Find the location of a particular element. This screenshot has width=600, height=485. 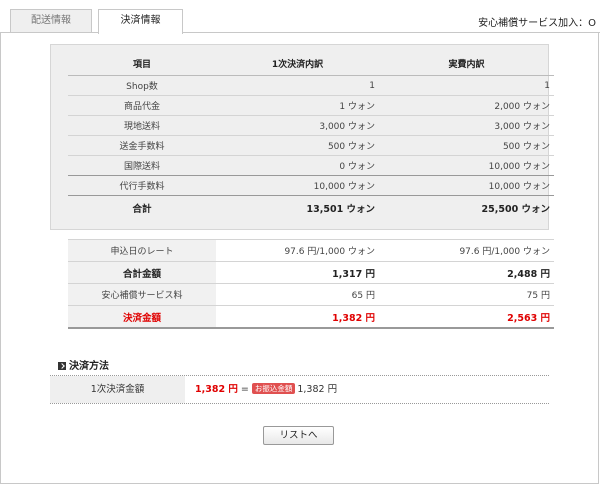

payment-method-title: 決済方法 is located at coordinates (83, 364).